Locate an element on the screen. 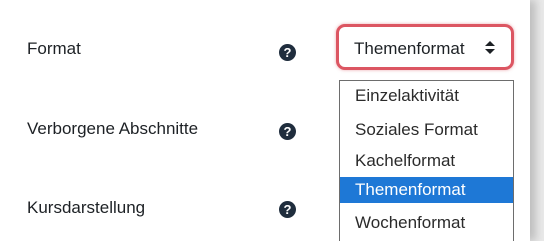  format-option-themenformat: Themenformat is located at coordinates (426, 190).